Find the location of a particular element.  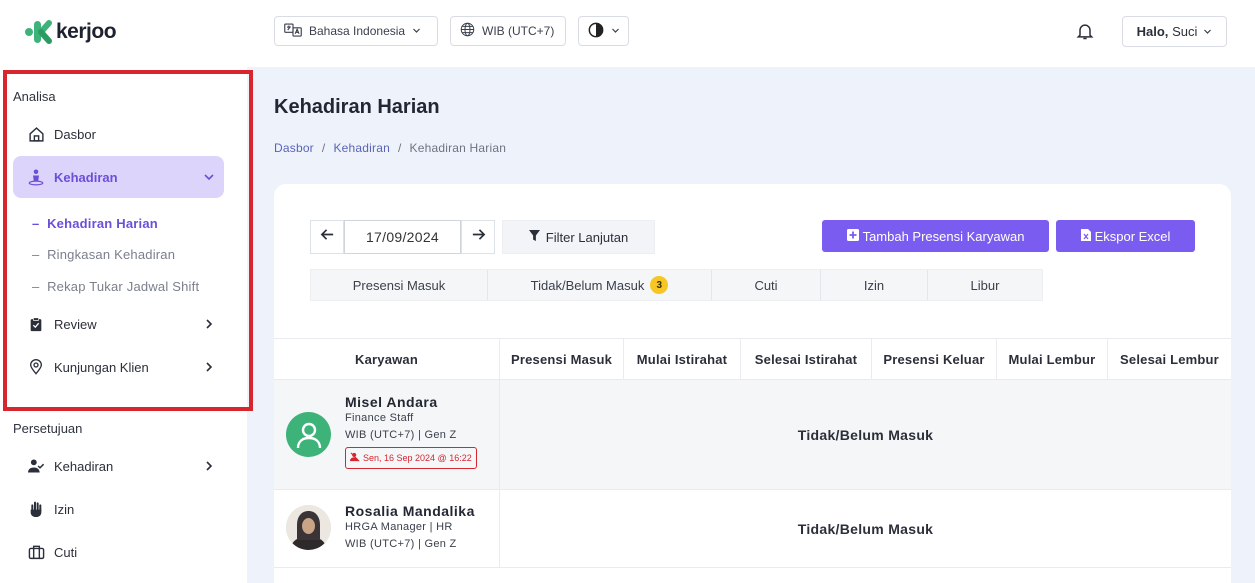

column-header-karyawan: Karyawan is located at coordinates (387, 359).